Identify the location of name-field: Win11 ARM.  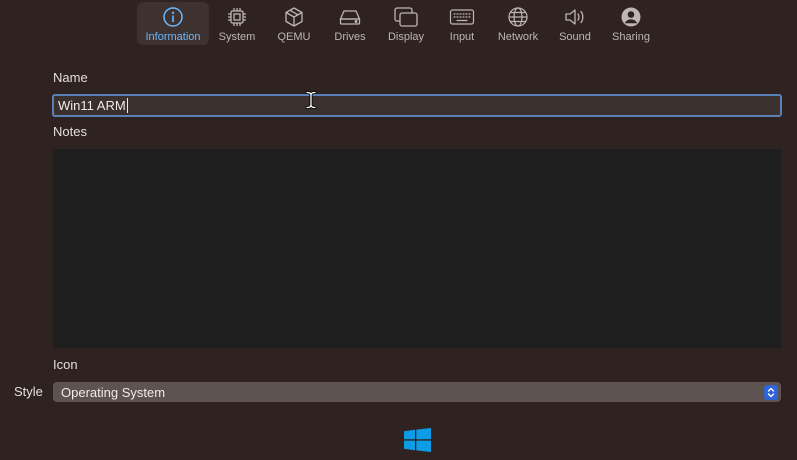
(417, 105).